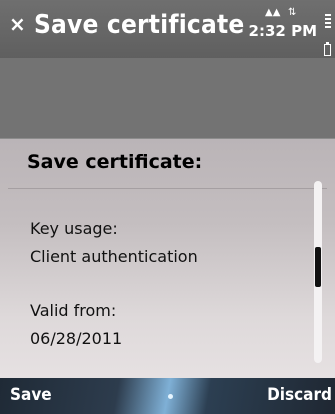 The height and width of the screenshot is (414, 335). Describe the element at coordinates (299, 395) in the screenshot. I see `discard-softkey: Discard` at that location.